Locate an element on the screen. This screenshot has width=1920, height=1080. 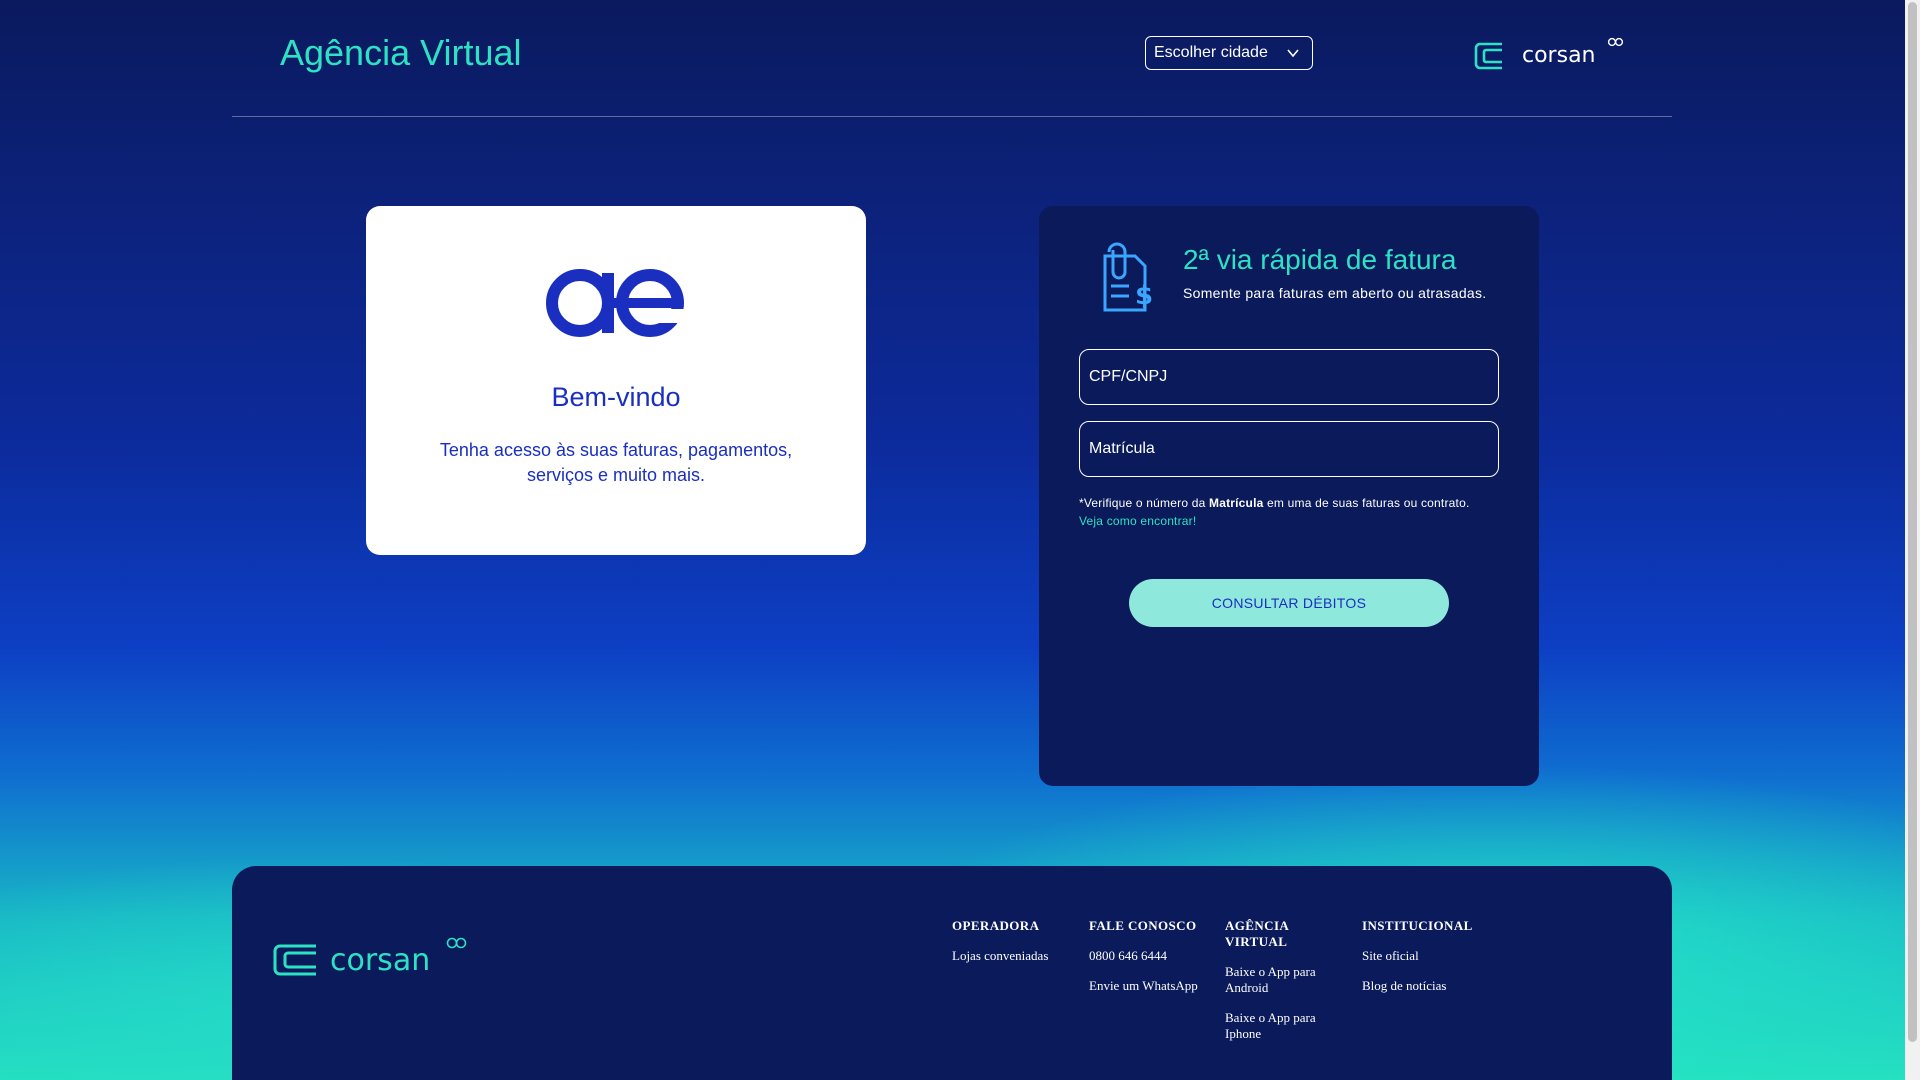
note-suffix: em uma de suas faturas ou contrato. is located at coordinates (1366, 503).